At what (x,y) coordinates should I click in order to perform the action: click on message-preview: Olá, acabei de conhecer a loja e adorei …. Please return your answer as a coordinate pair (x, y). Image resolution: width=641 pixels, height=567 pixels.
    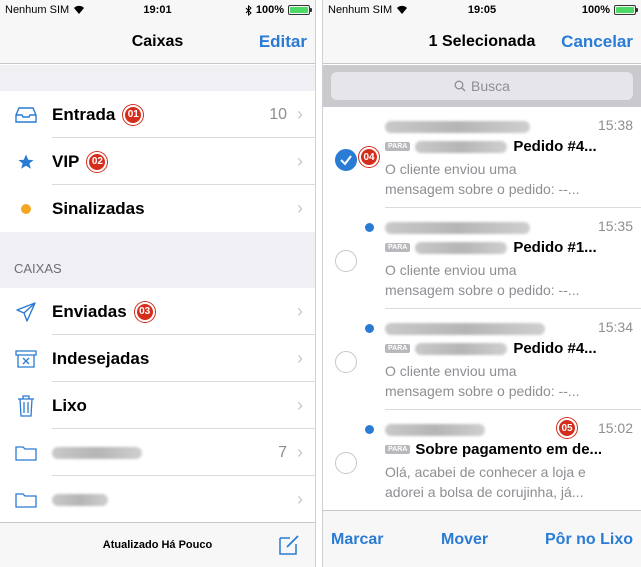
    Looking at the image, I should click on (485, 482).